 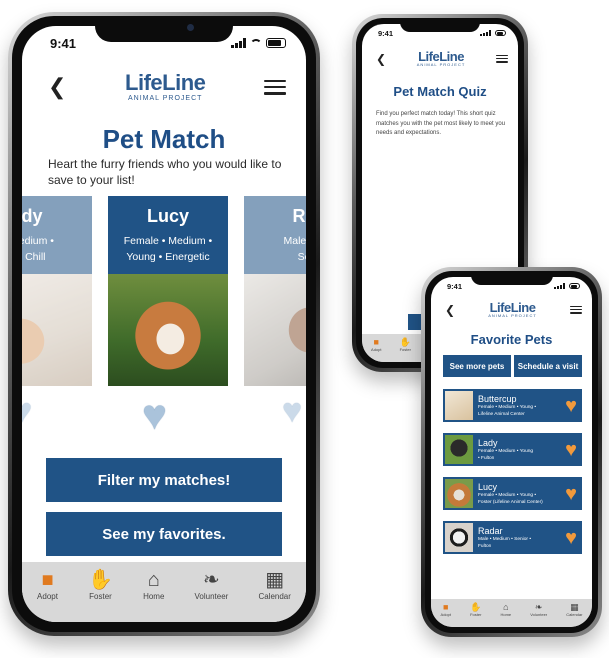 What do you see at coordinates (165, 82) in the screenshot?
I see `logo-wordmark: LifeLine` at bounding box center [165, 82].